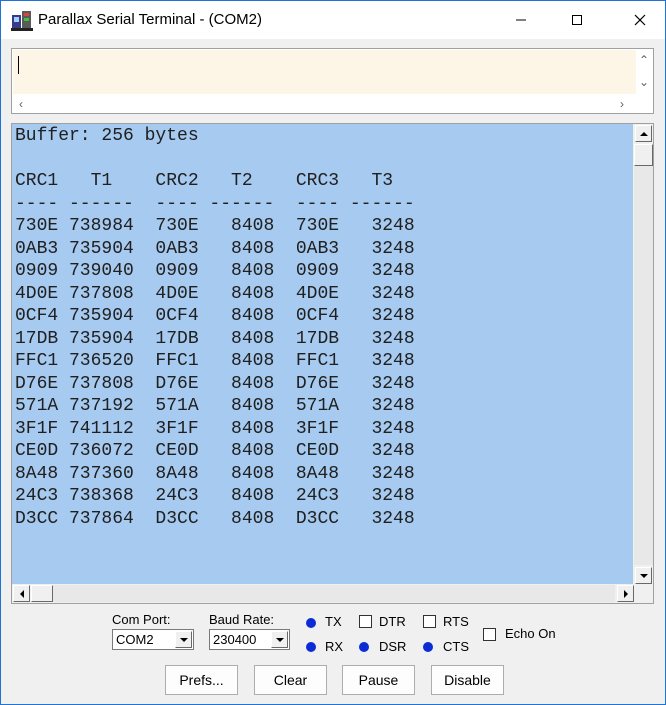 The image size is (666, 705). I want to click on minimize-button, so click(521, 20).